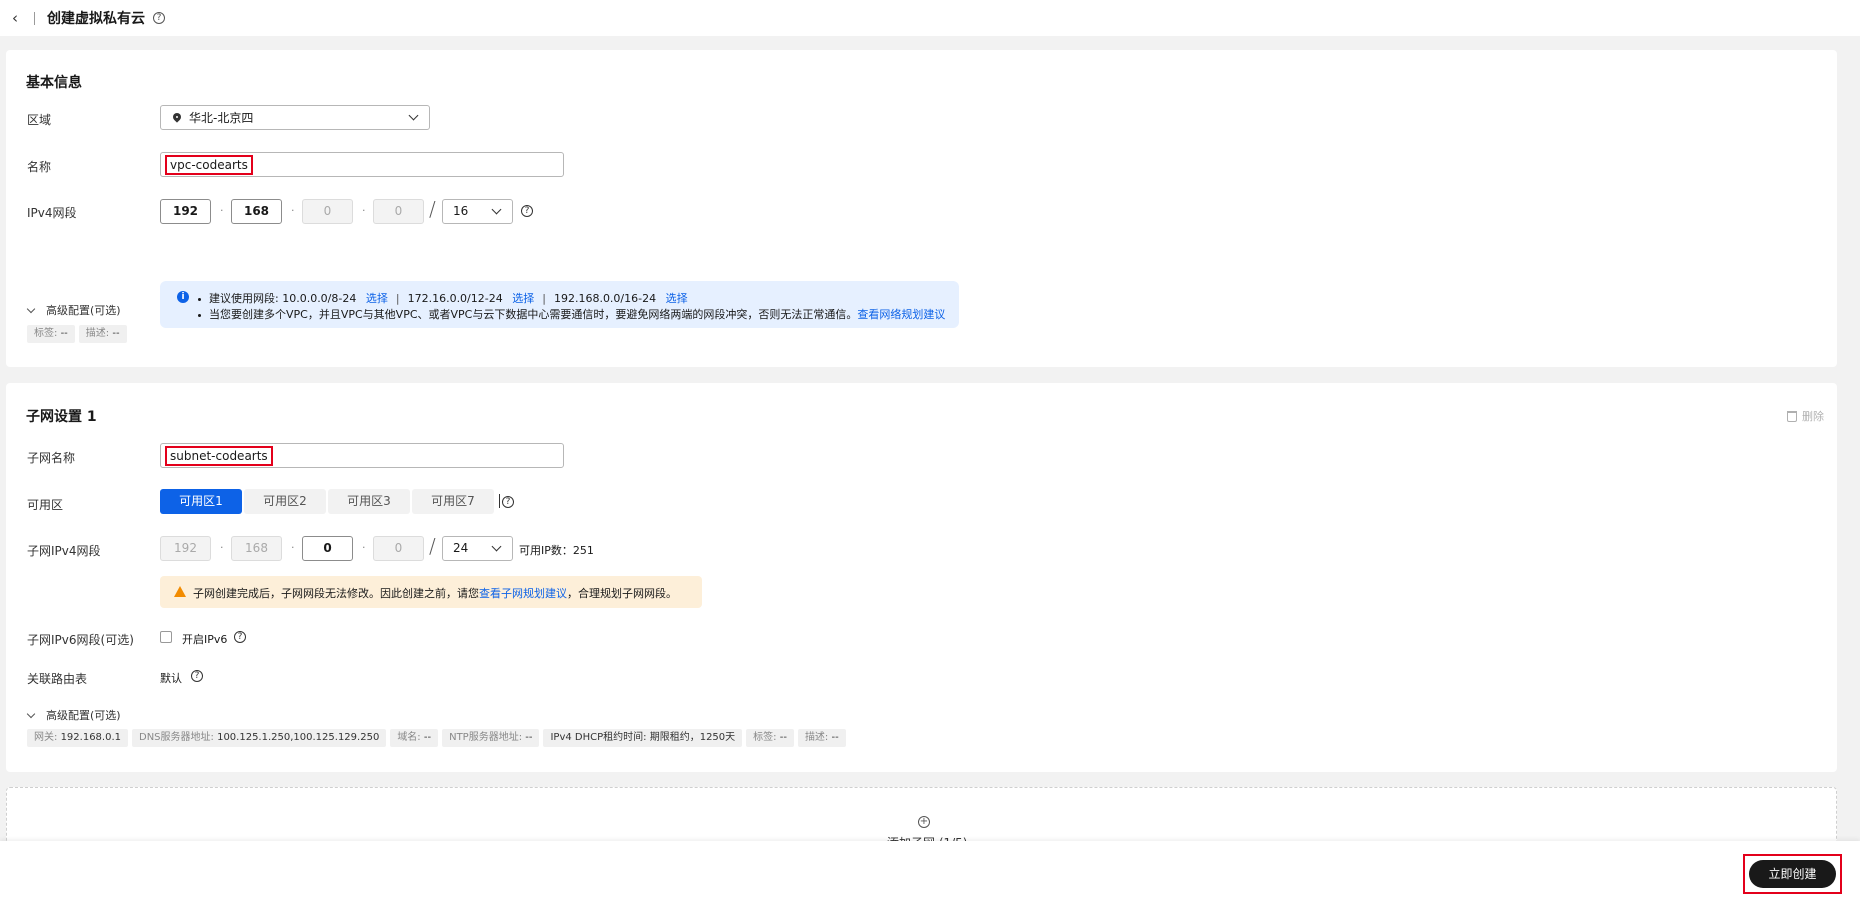  What do you see at coordinates (209, 164) in the screenshot?
I see `vpc-name-value: vpc-codearts` at bounding box center [209, 164].